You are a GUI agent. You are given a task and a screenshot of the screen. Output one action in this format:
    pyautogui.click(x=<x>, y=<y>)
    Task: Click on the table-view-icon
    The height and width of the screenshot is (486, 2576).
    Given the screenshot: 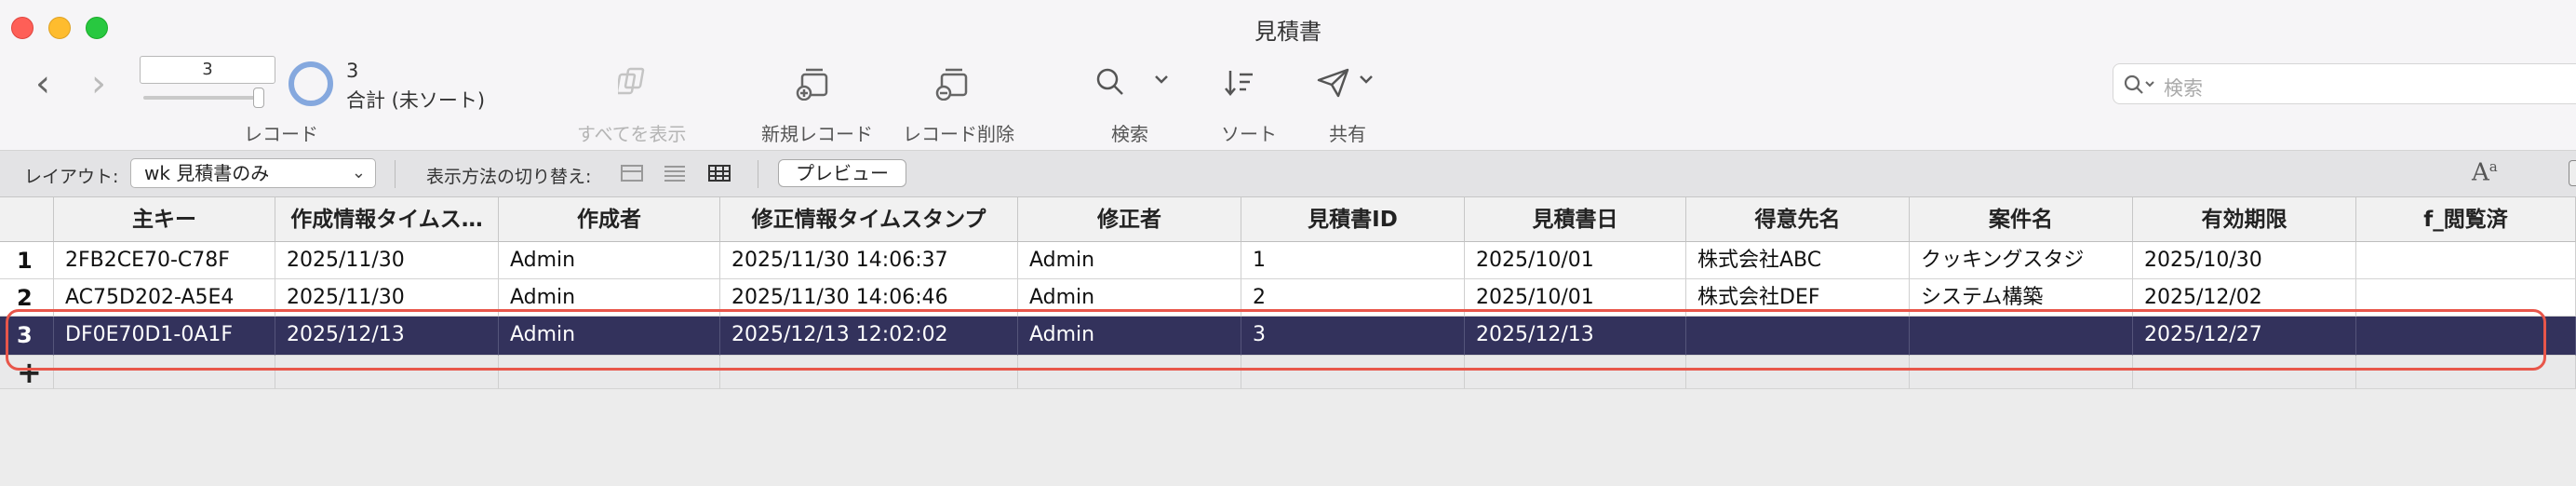 What is the action you would take?
    pyautogui.click(x=719, y=175)
    